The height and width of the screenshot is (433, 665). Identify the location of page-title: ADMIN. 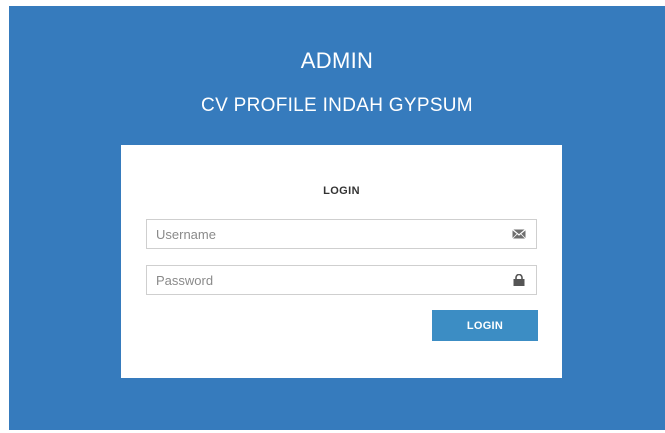
(337, 60).